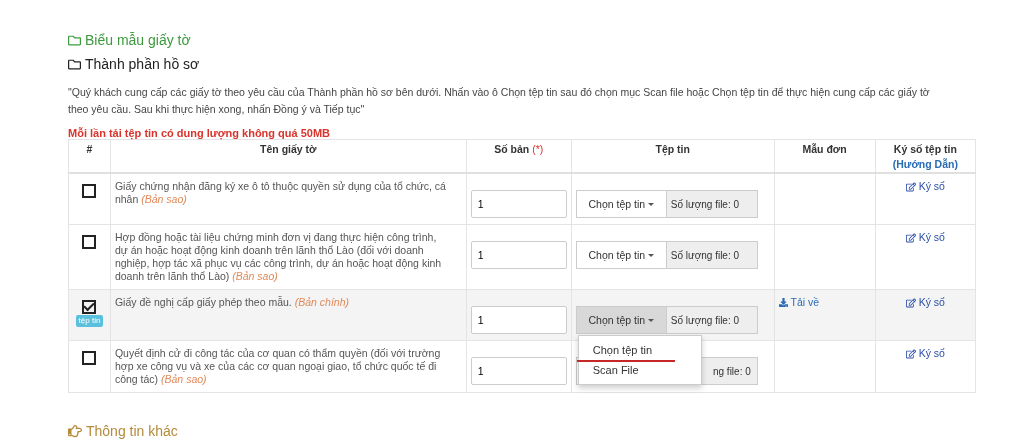 The image size is (1024, 447). What do you see at coordinates (75, 431) in the screenshot?
I see `hand-pointer-icon` at bounding box center [75, 431].